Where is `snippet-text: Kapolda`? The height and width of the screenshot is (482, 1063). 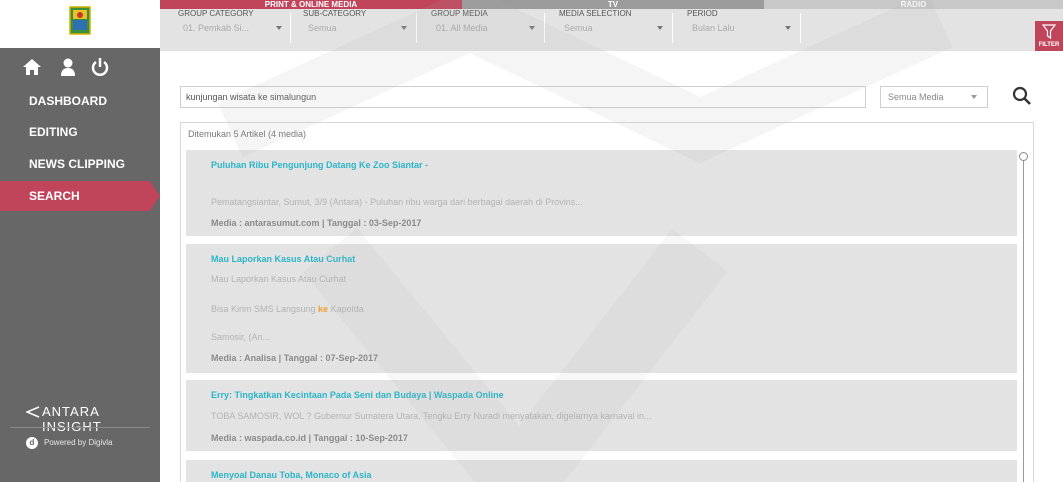
snippet-text: Kapolda is located at coordinates (346, 309).